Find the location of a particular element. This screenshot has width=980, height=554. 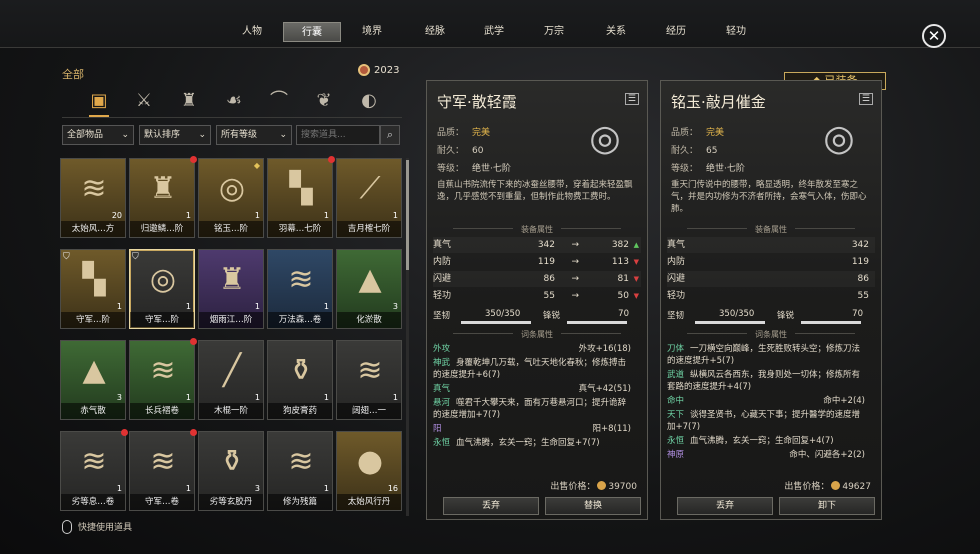

tab-3: 经脉 is located at coordinates (435, 32).